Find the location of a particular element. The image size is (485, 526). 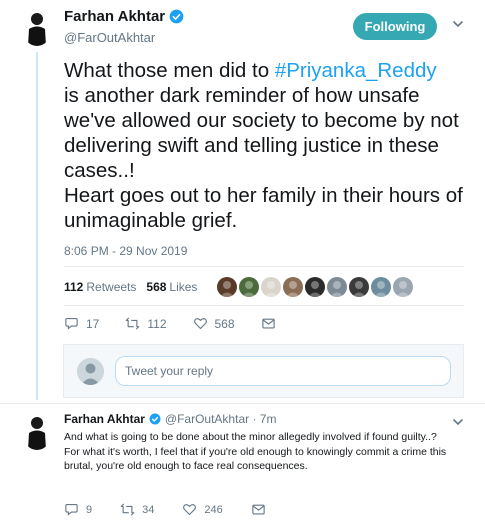

likes-stat: 568 Likes is located at coordinates (171, 287).